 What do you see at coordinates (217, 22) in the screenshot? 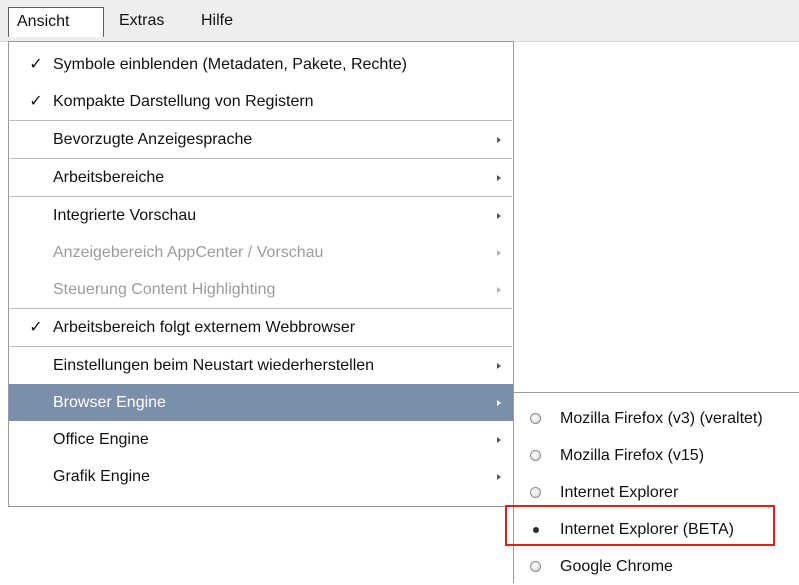
I see `menu-hilfe: Hilfe` at bounding box center [217, 22].